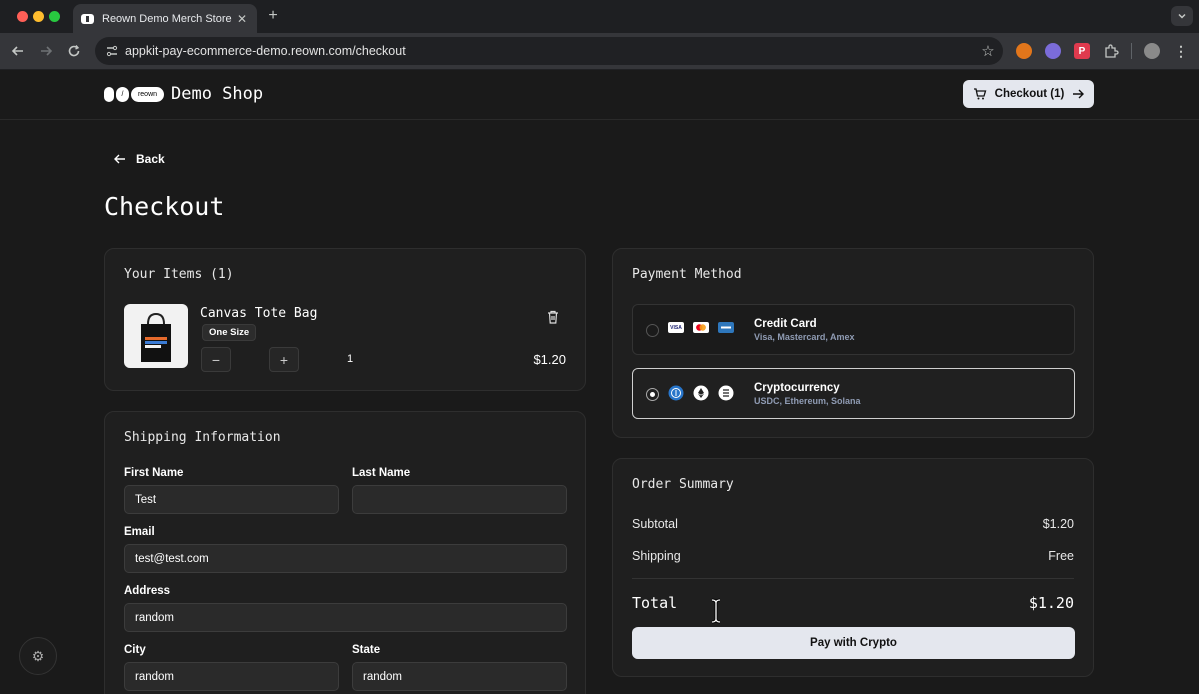 Image resolution: width=1199 pixels, height=694 pixels. Describe the element at coordinates (807, 401) in the screenshot. I see `cryptocurrency-sub: USDC, Ethereum, Solana` at that location.